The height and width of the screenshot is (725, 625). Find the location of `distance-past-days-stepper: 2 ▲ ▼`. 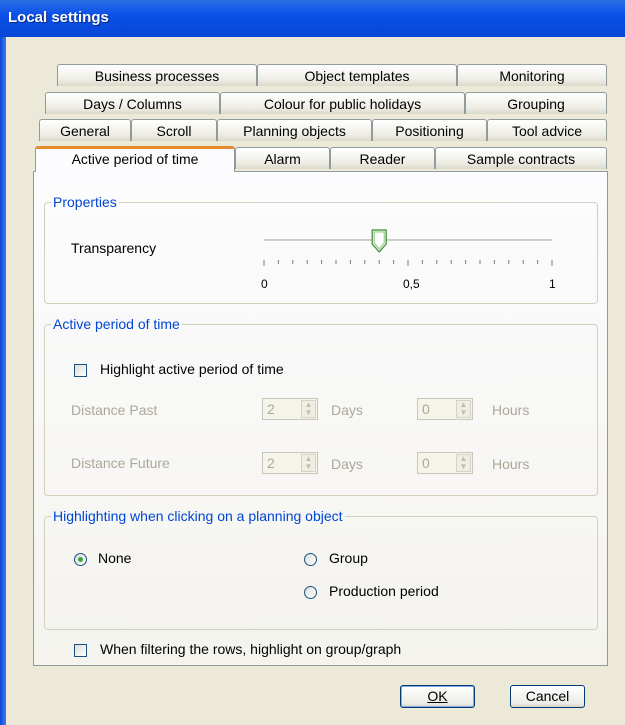

distance-past-days-stepper: 2 ▲ ▼ is located at coordinates (290, 409).